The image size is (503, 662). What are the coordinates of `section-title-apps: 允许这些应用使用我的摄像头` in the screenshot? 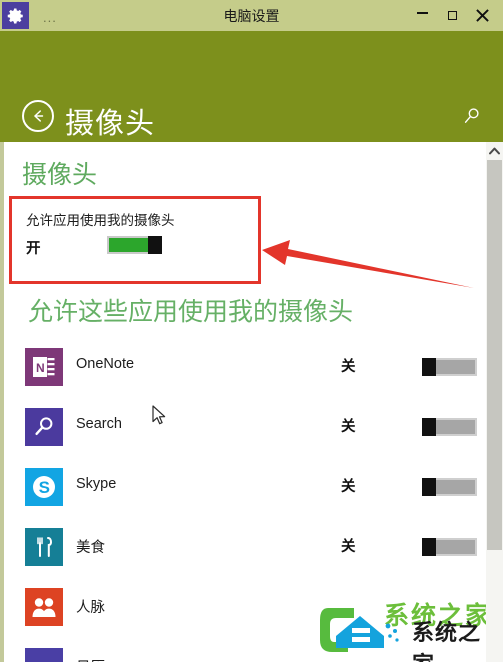 It's located at (191, 312).